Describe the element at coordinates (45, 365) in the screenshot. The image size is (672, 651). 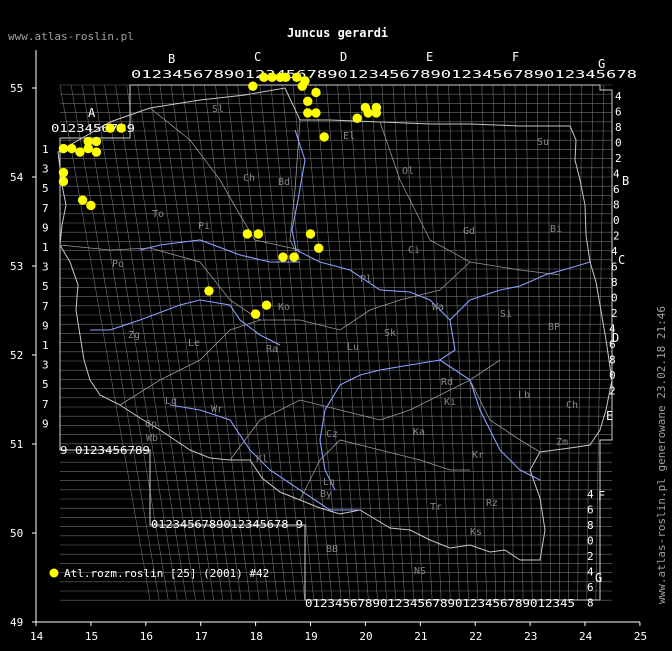
I see `grid-row-label: 3` at that location.